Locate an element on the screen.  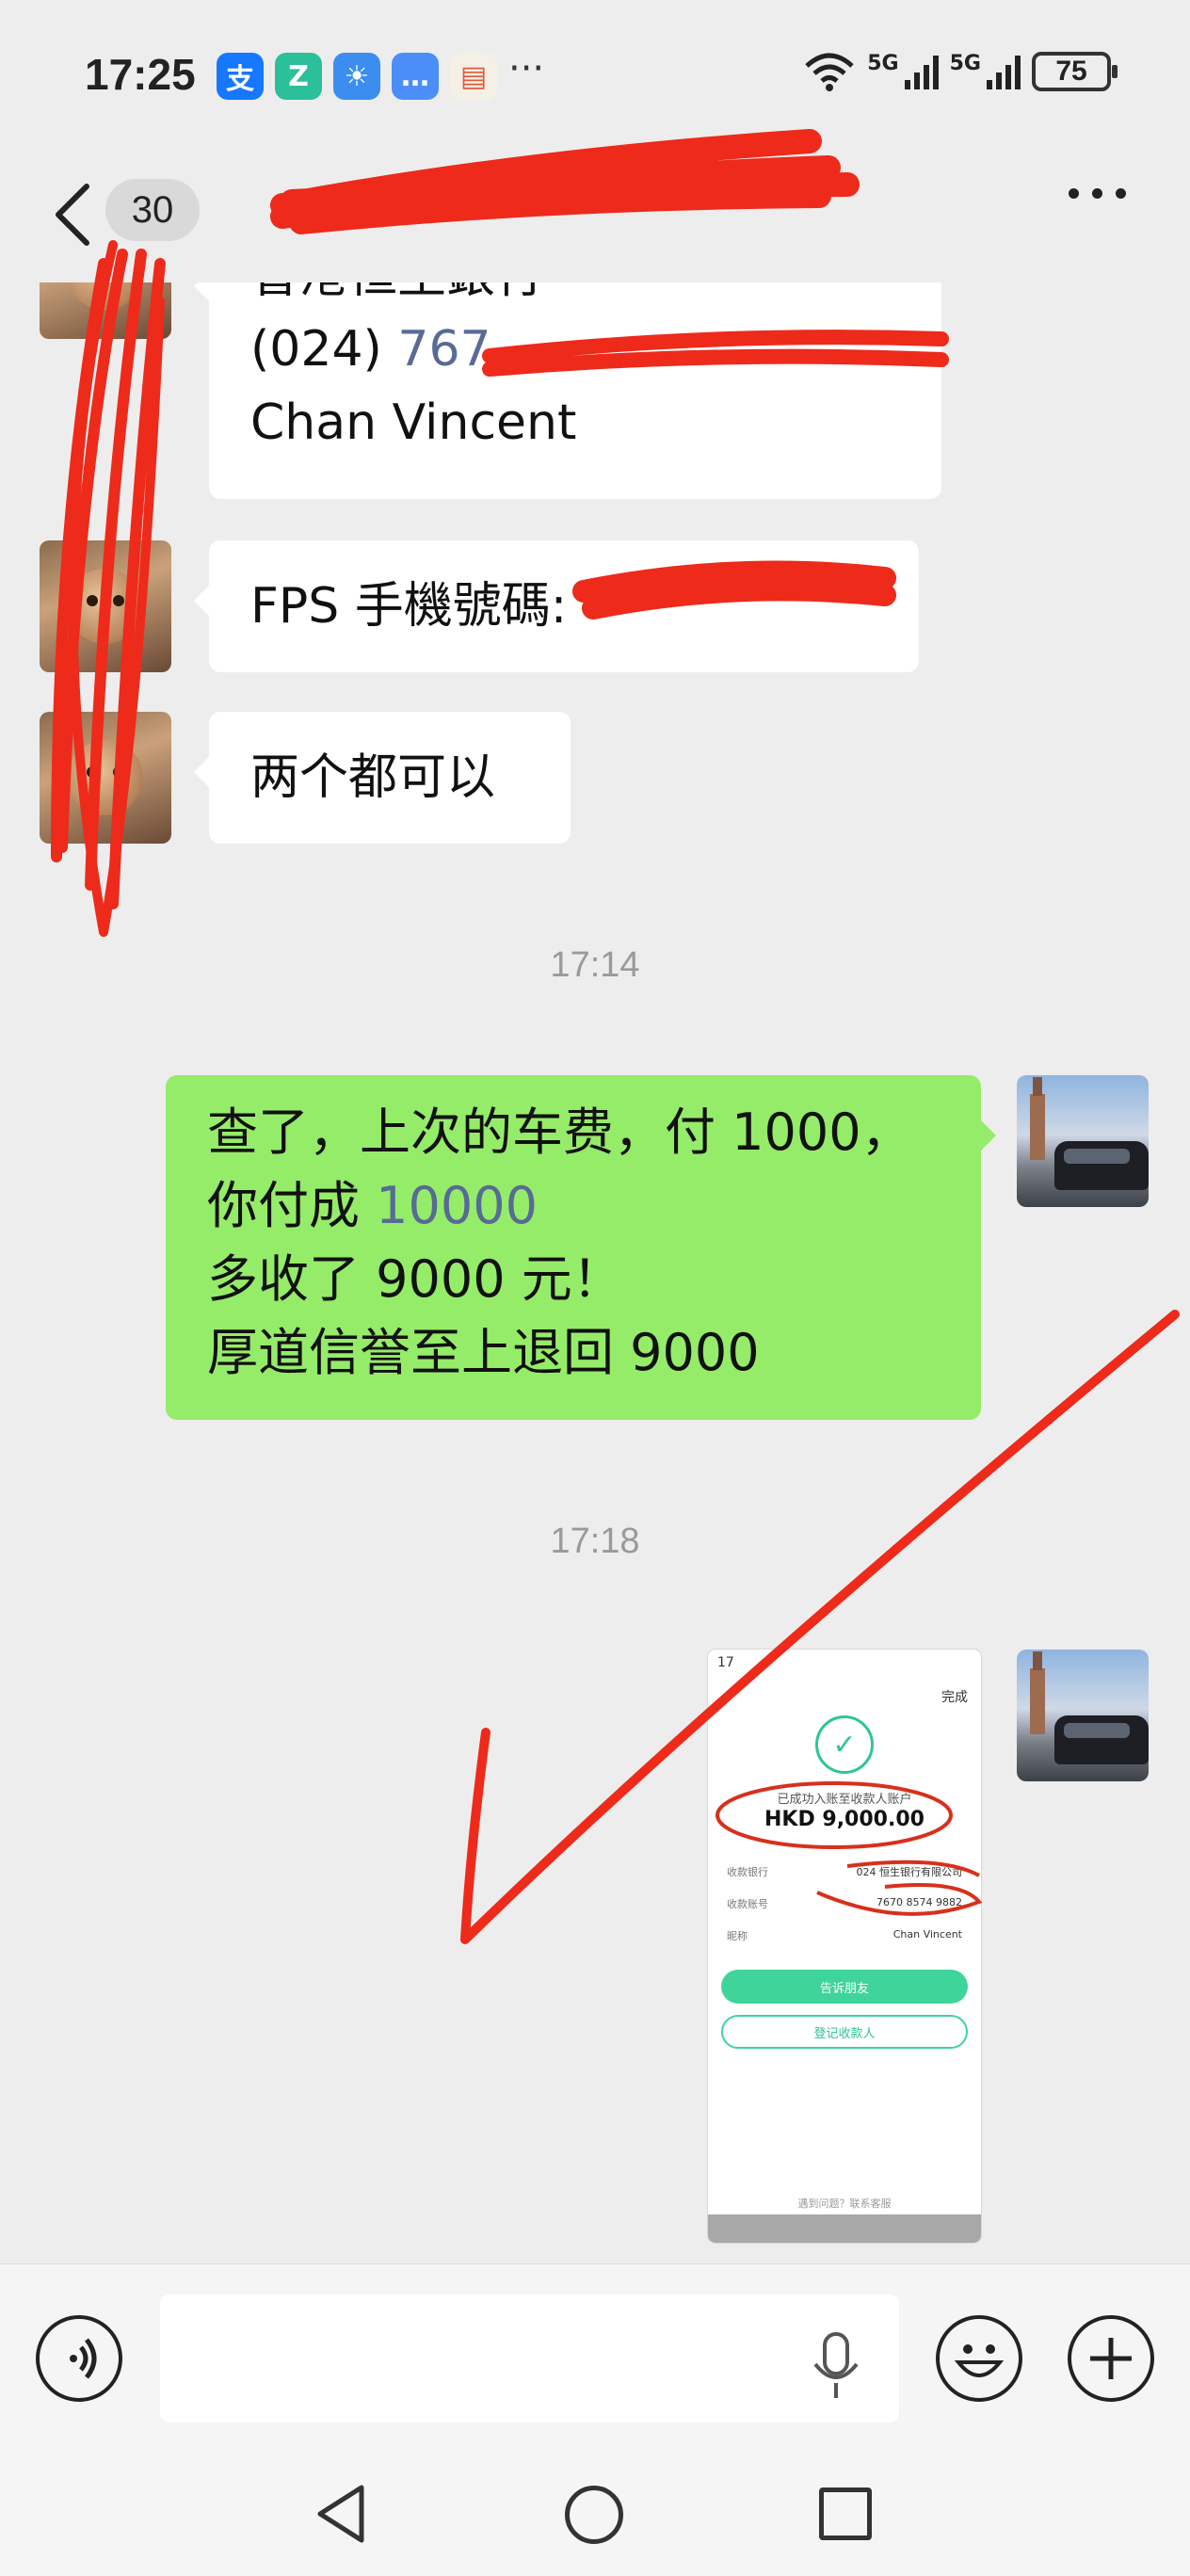
more-actions-button is located at coordinates (1111, 2358).